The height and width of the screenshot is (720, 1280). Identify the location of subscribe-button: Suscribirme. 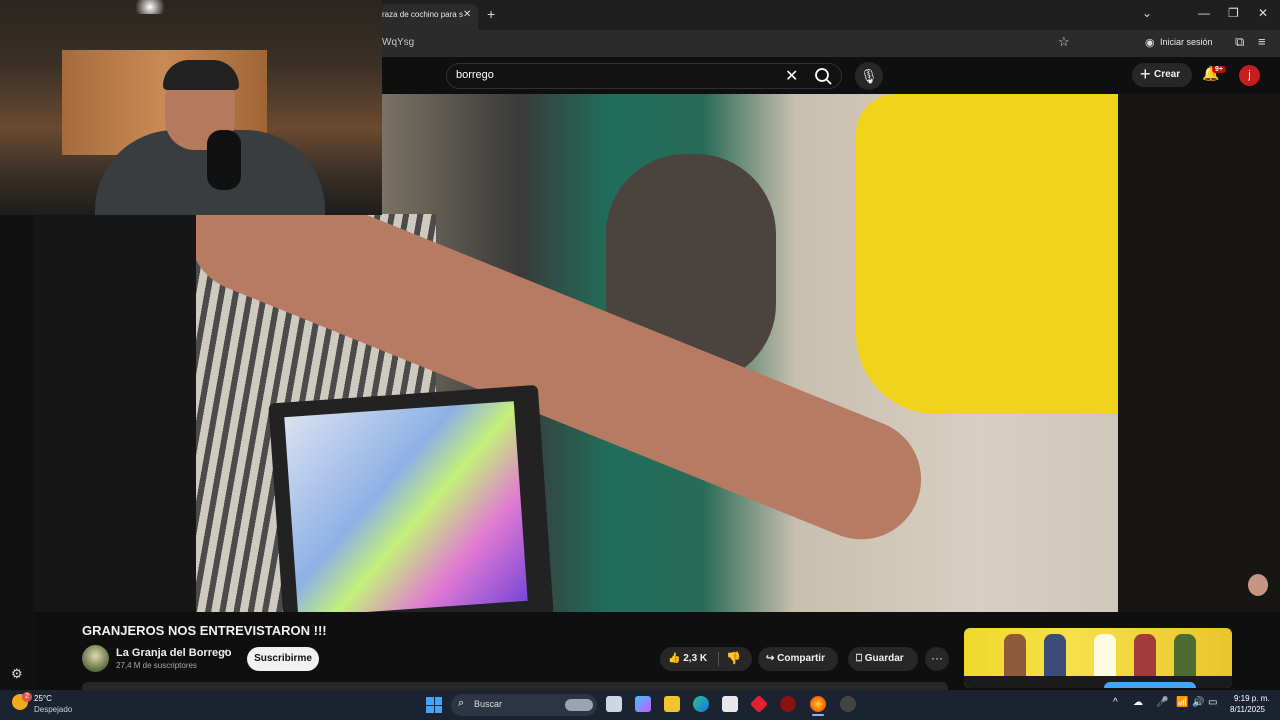
(283, 659).